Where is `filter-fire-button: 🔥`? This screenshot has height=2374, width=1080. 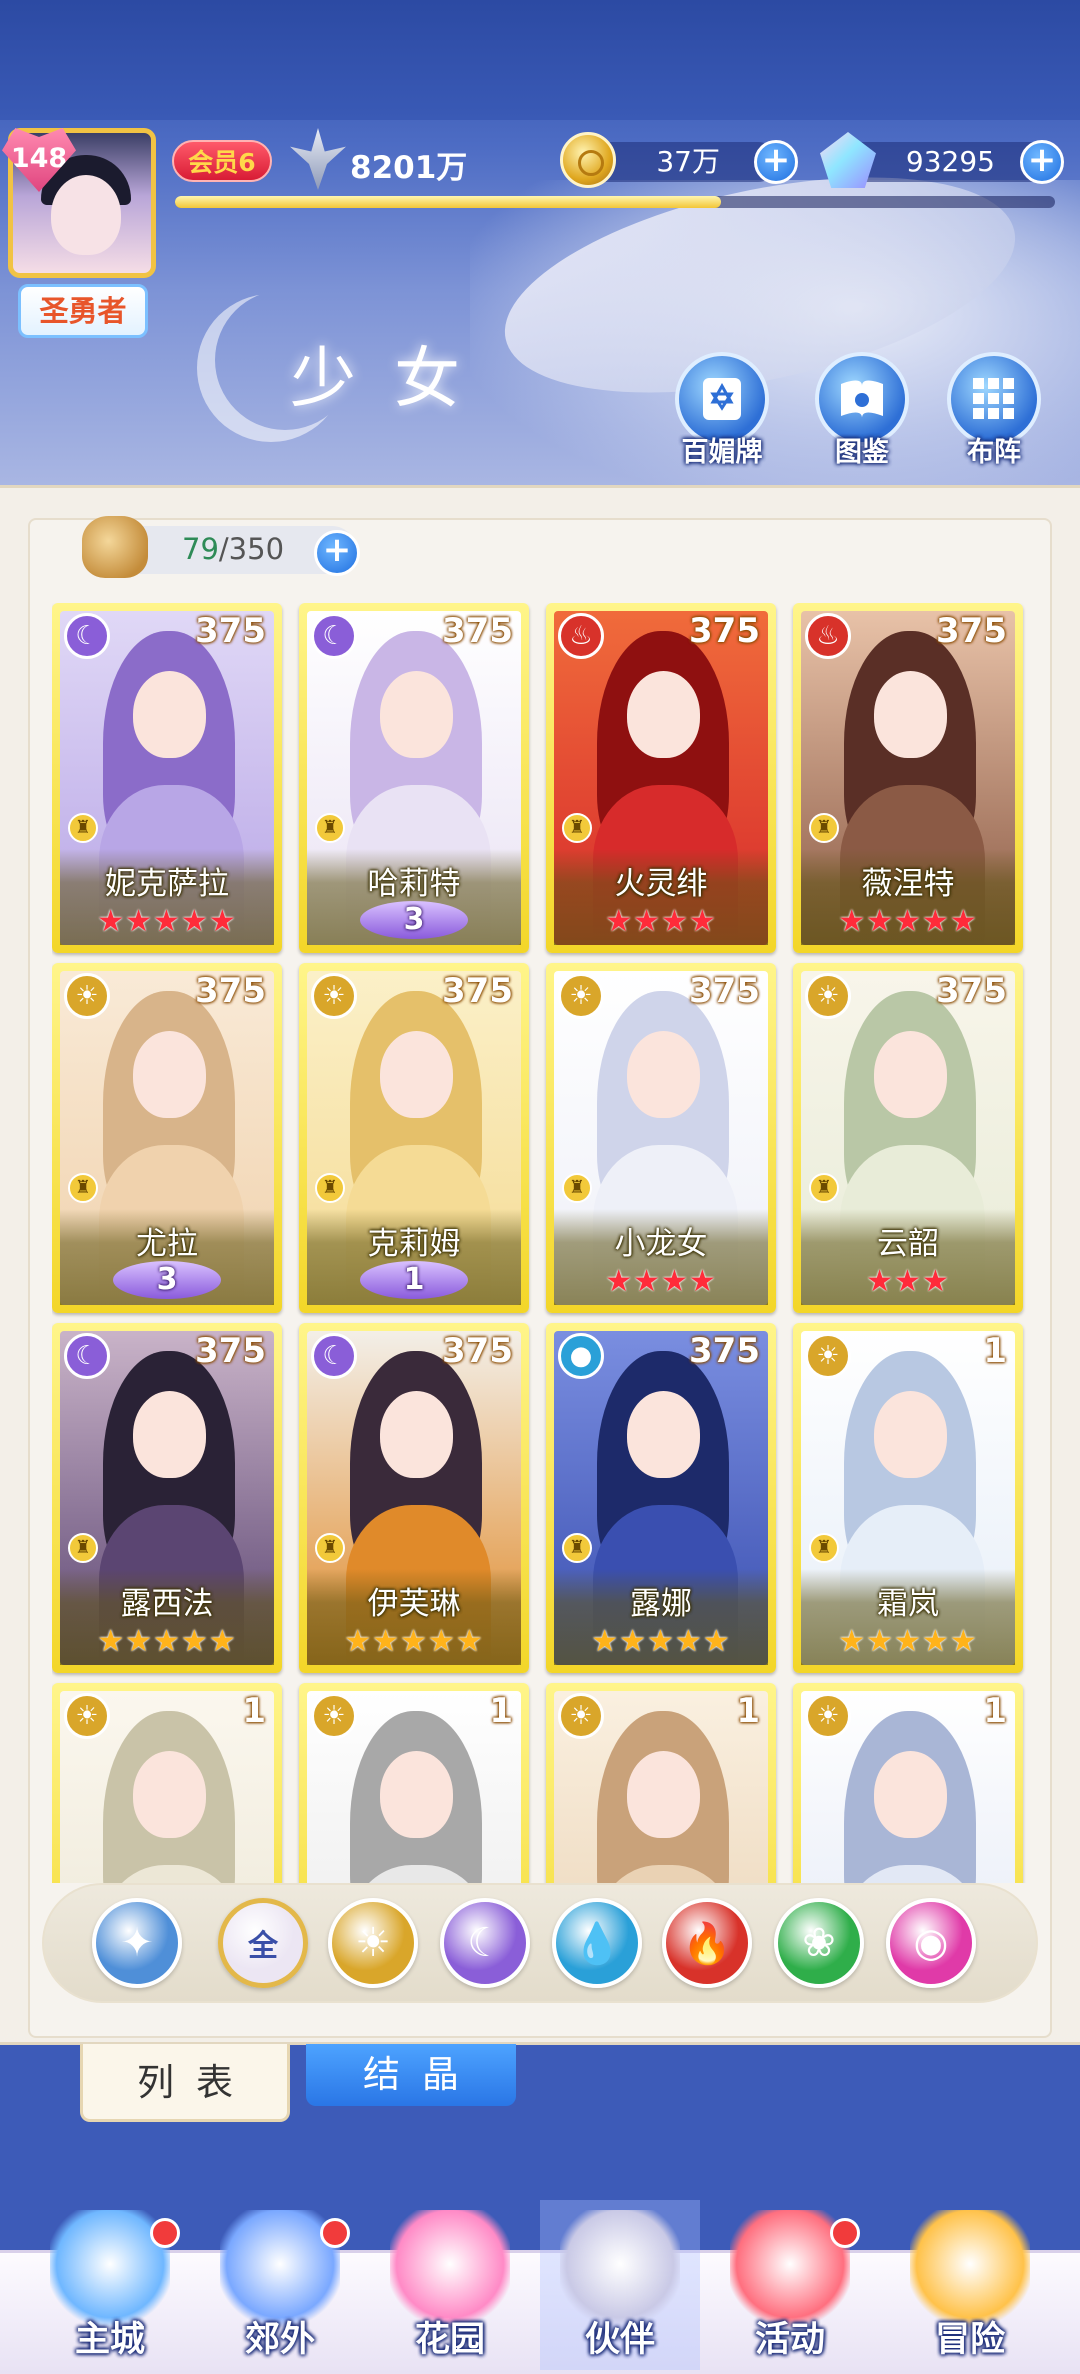 filter-fire-button: 🔥 is located at coordinates (707, 1943).